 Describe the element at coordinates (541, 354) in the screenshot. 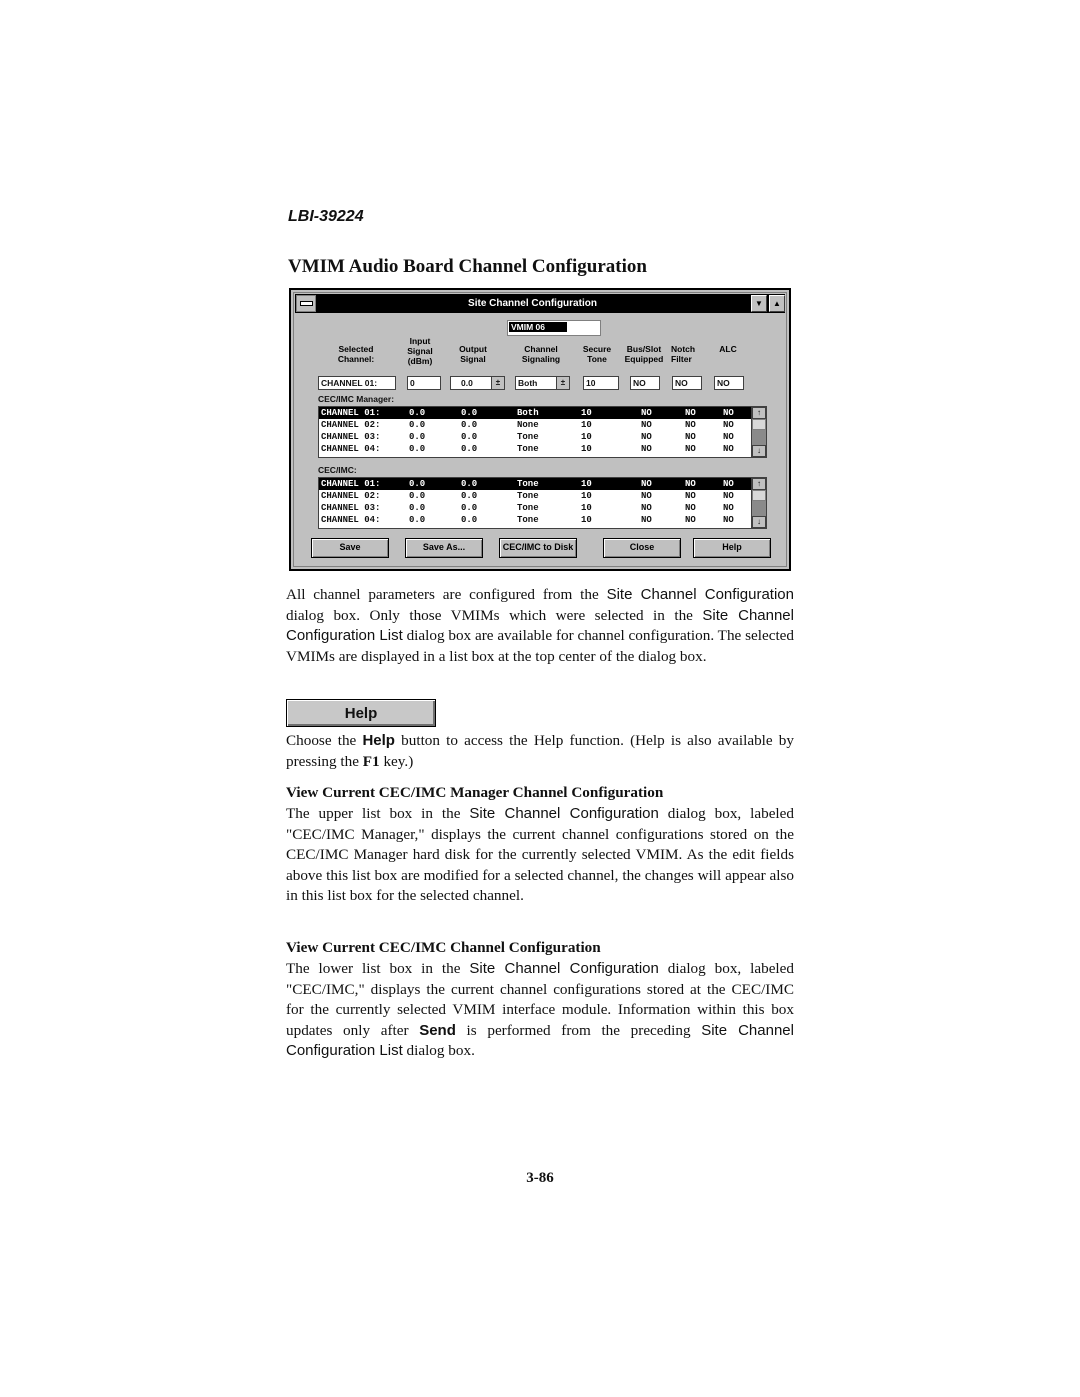

I see `column-header-channel-signaling: Channel Signaling` at that location.